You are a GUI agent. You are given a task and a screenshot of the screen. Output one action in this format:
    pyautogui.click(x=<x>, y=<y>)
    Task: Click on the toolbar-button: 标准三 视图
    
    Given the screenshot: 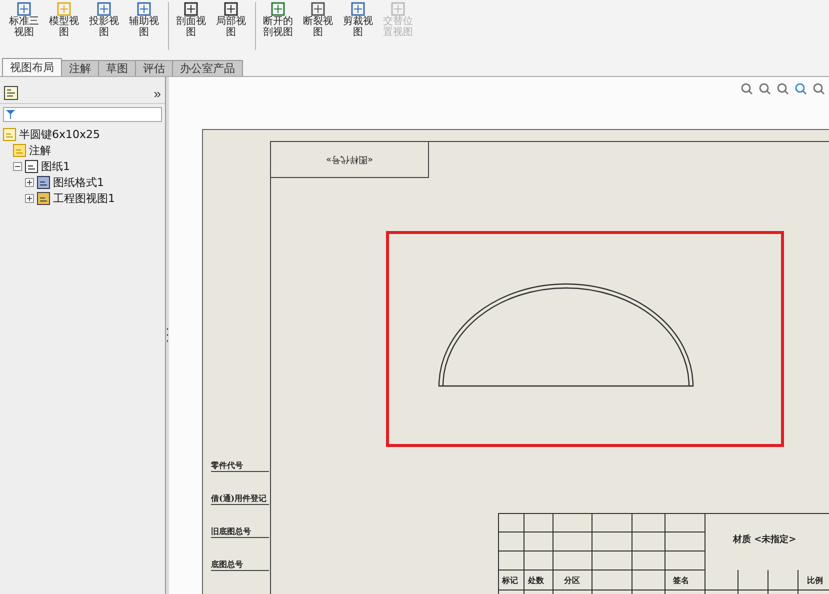 What is the action you would take?
    pyautogui.click(x=24, y=26)
    